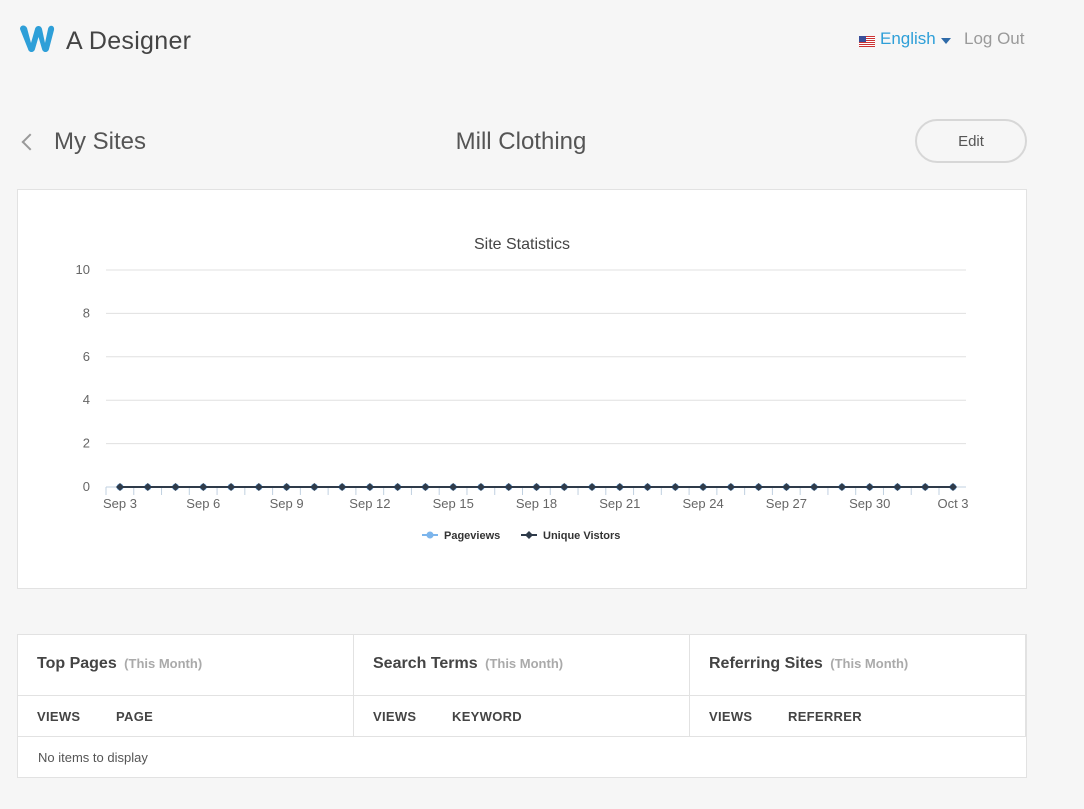  I want to click on table-header: Top Pages (This Month), so click(185, 665).